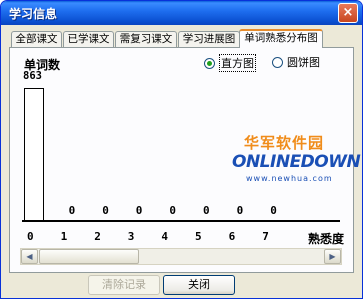 Image resolution: width=363 pixels, height=299 pixels. Describe the element at coordinates (232, 236) in the screenshot. I see `x-tick-label: 6` at that location.